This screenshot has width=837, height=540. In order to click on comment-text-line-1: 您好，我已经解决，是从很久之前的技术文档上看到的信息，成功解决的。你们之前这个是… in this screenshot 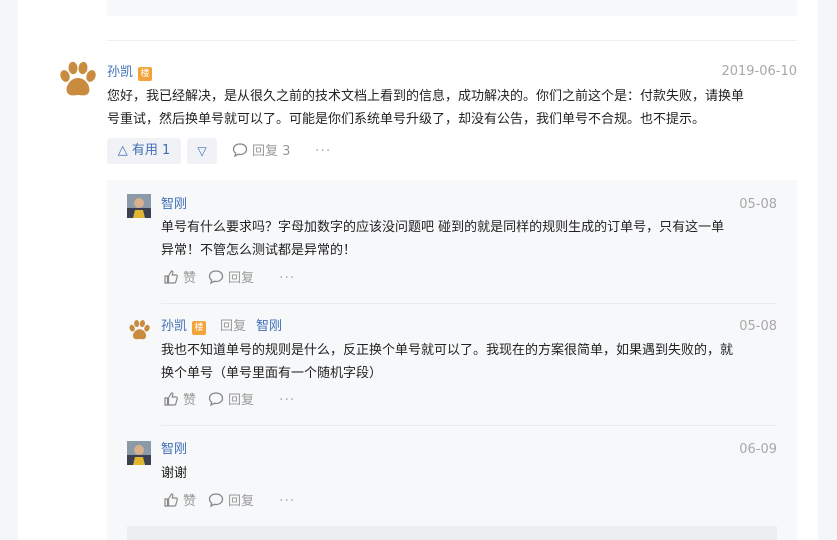, I will do `click(426, 96)`.